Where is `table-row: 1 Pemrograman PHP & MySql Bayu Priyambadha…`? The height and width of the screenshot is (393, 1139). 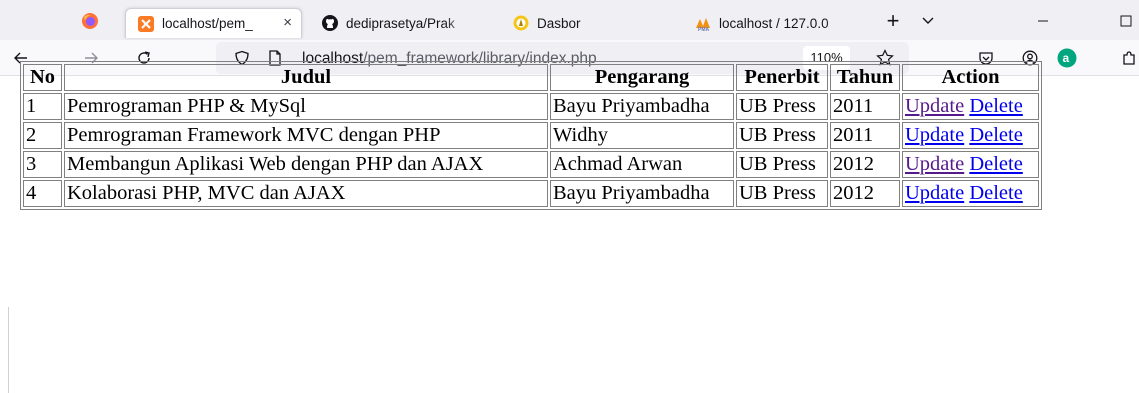 table-row: 1 Pemrograman PHP & MySql Bayu Priyambadha… is located at coordinates (531, 106).